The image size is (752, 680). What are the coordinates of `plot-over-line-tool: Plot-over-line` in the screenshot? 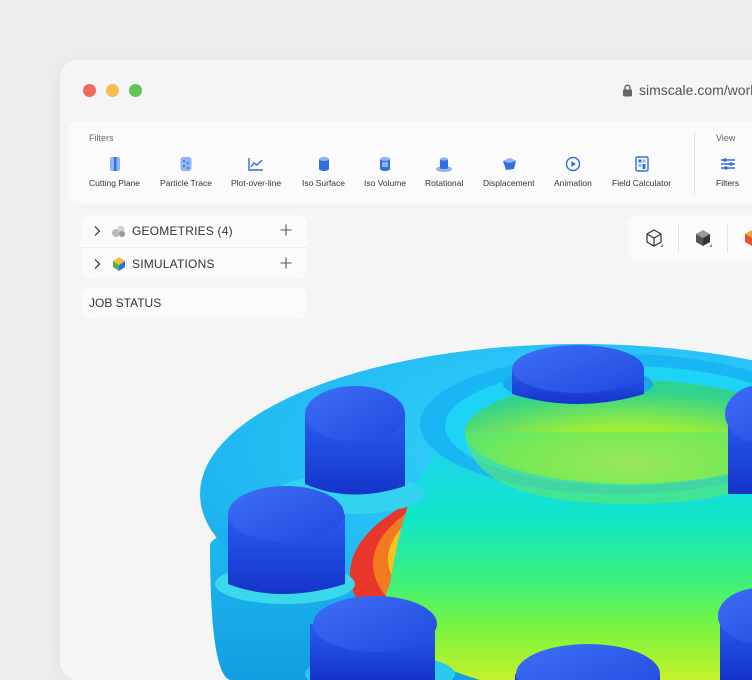 It's located at (256, 170).